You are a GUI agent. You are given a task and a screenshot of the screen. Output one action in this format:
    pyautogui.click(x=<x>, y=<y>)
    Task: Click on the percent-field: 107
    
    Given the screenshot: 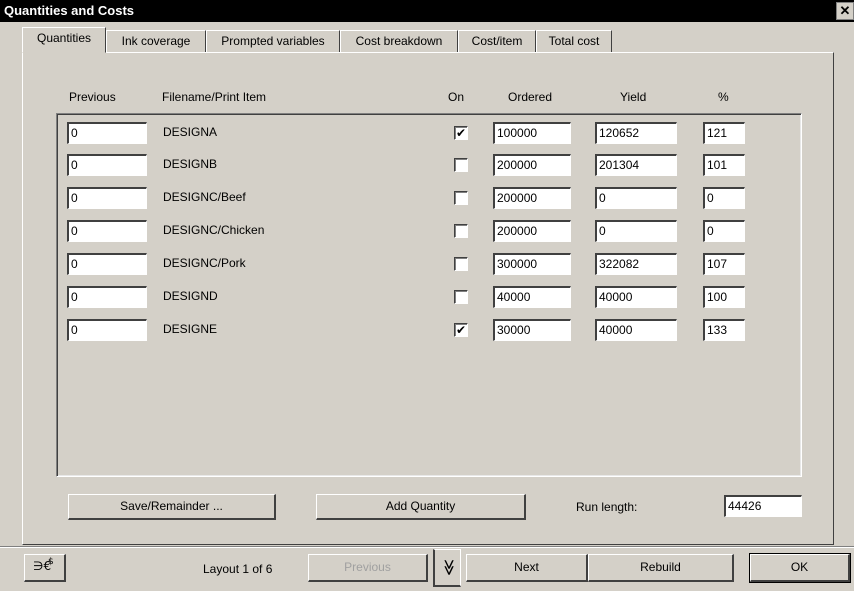 What is the action you would take?
    pyautogui.click(x=724, y=264)
    